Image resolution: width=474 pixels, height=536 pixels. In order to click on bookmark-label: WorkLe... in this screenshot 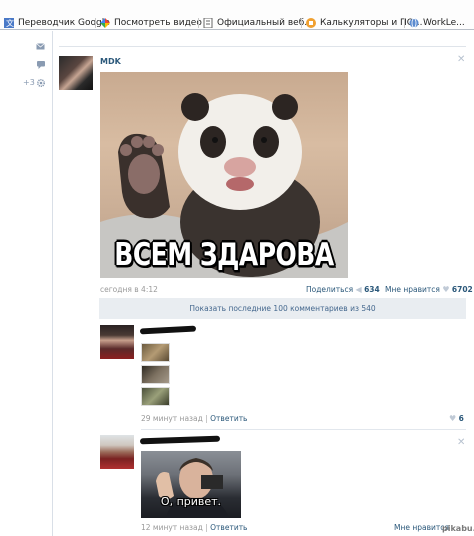, I will do `click(444, 23)`.